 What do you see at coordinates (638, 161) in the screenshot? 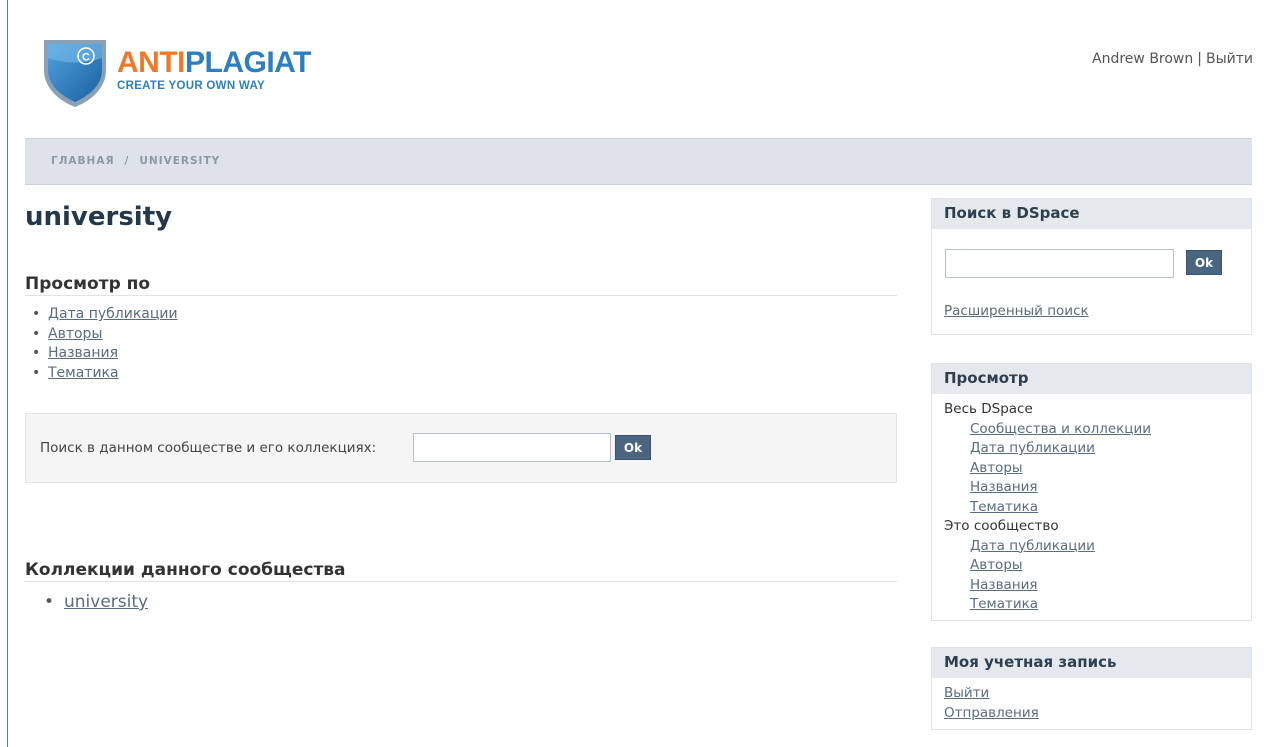
I see `breadcrumb: ГЛАВНАЯ / UNIVERSITY` at bounding box center [638, 161].